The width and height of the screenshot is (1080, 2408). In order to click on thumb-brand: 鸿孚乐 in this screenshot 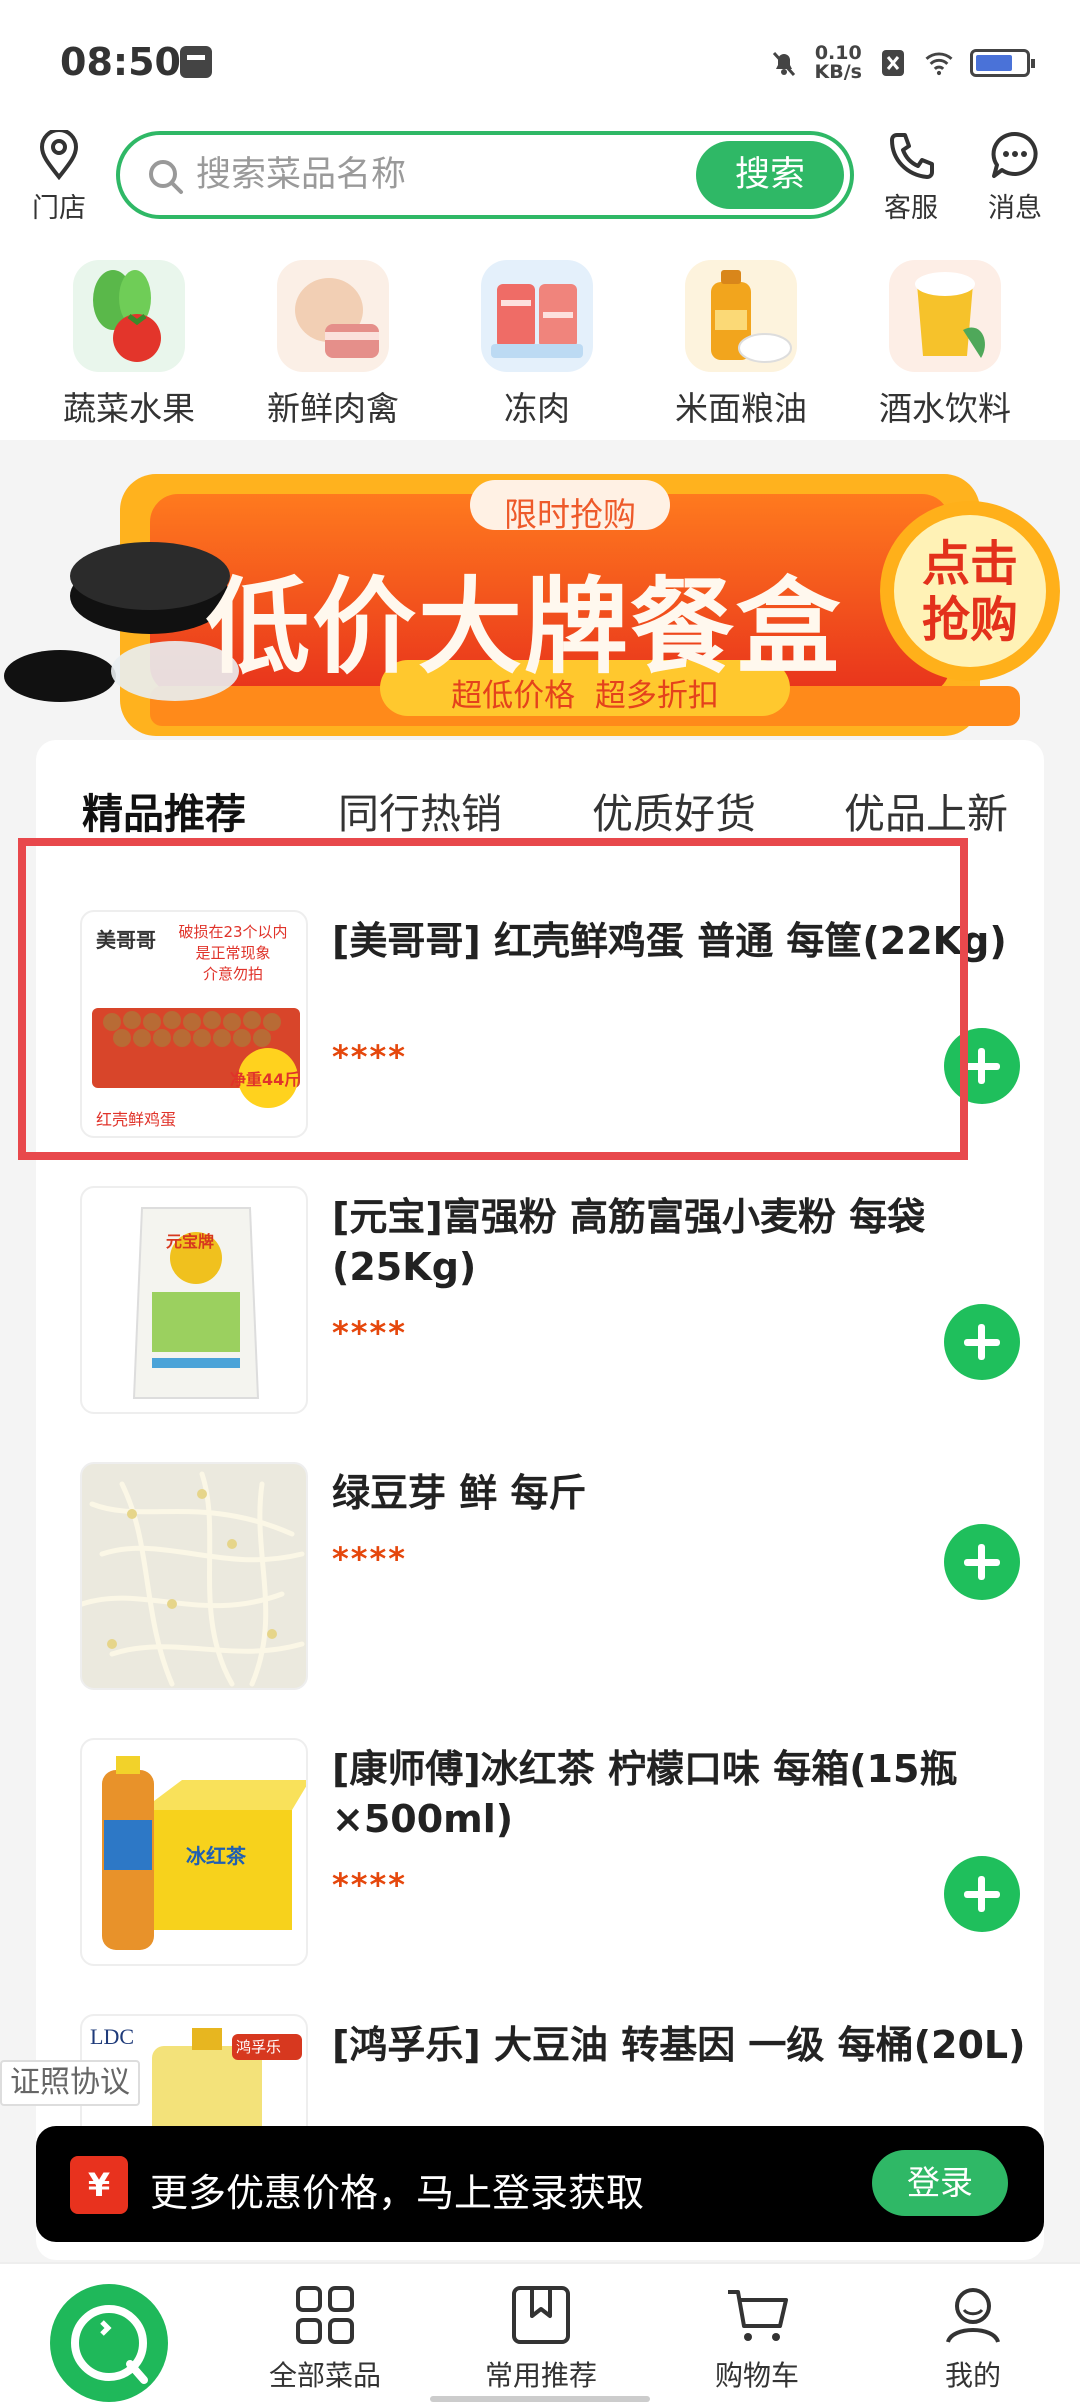, I will do `click(259, 2047)`.